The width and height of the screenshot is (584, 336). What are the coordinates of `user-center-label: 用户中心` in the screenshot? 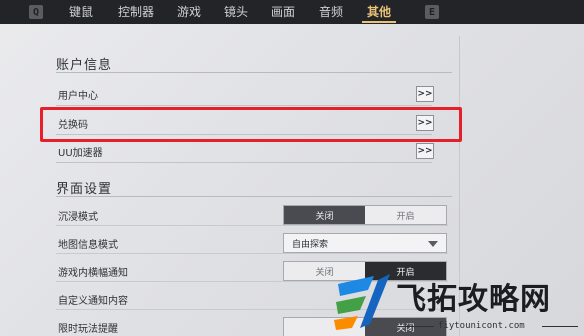 It's located at (78, 96).